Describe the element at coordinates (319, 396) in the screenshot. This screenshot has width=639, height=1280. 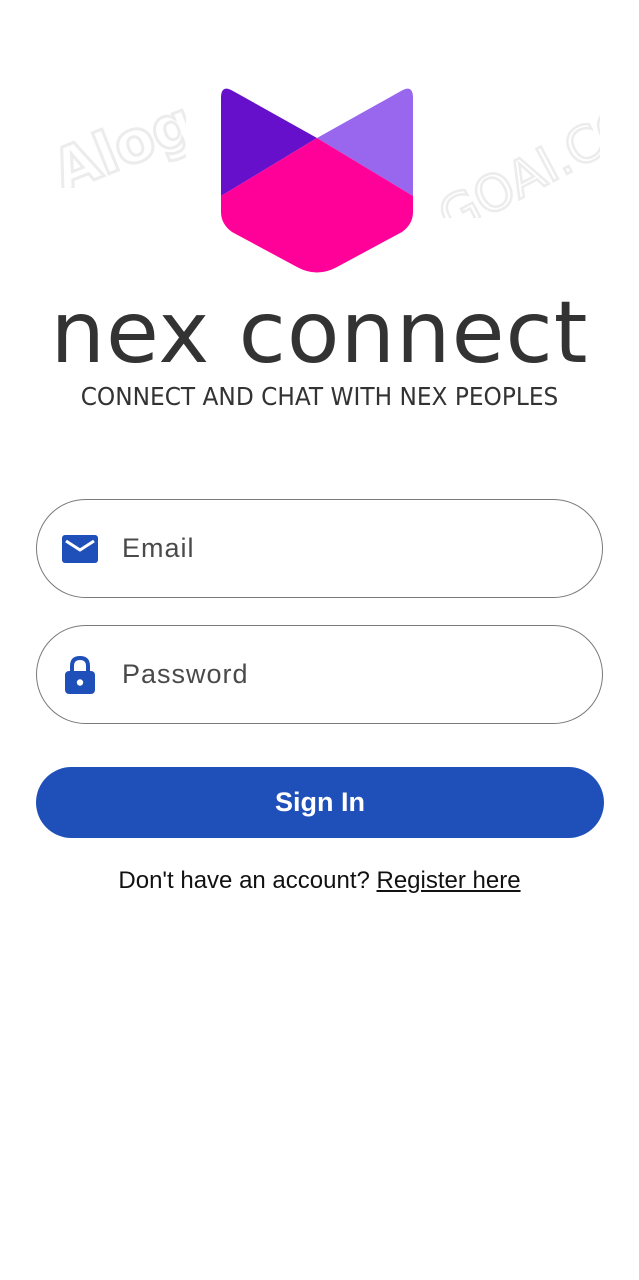
I see `brand-tagline: CONNECT AND CHAT WITH NEX PEOPLES` at that location.